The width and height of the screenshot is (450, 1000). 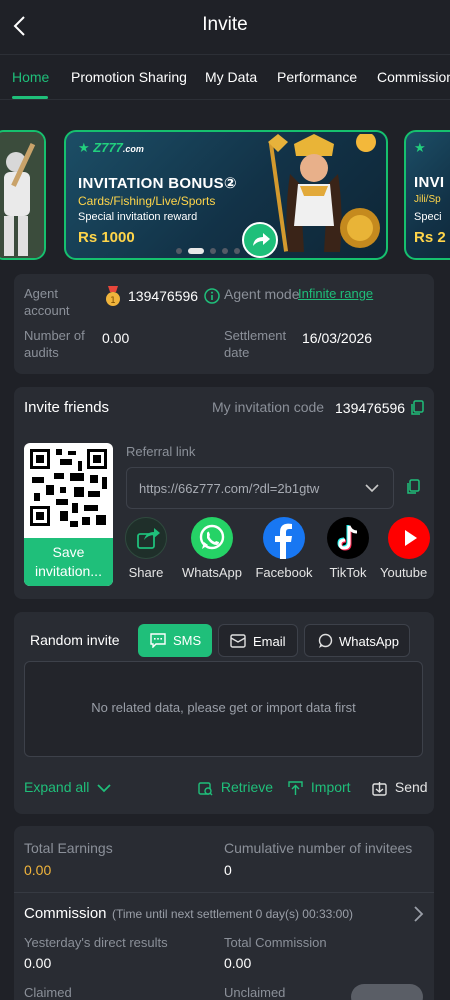 What do you see at coordinates (30, 97) in the screenshot?
I see `tab-active-indicator` at bounding box center [30, 97].